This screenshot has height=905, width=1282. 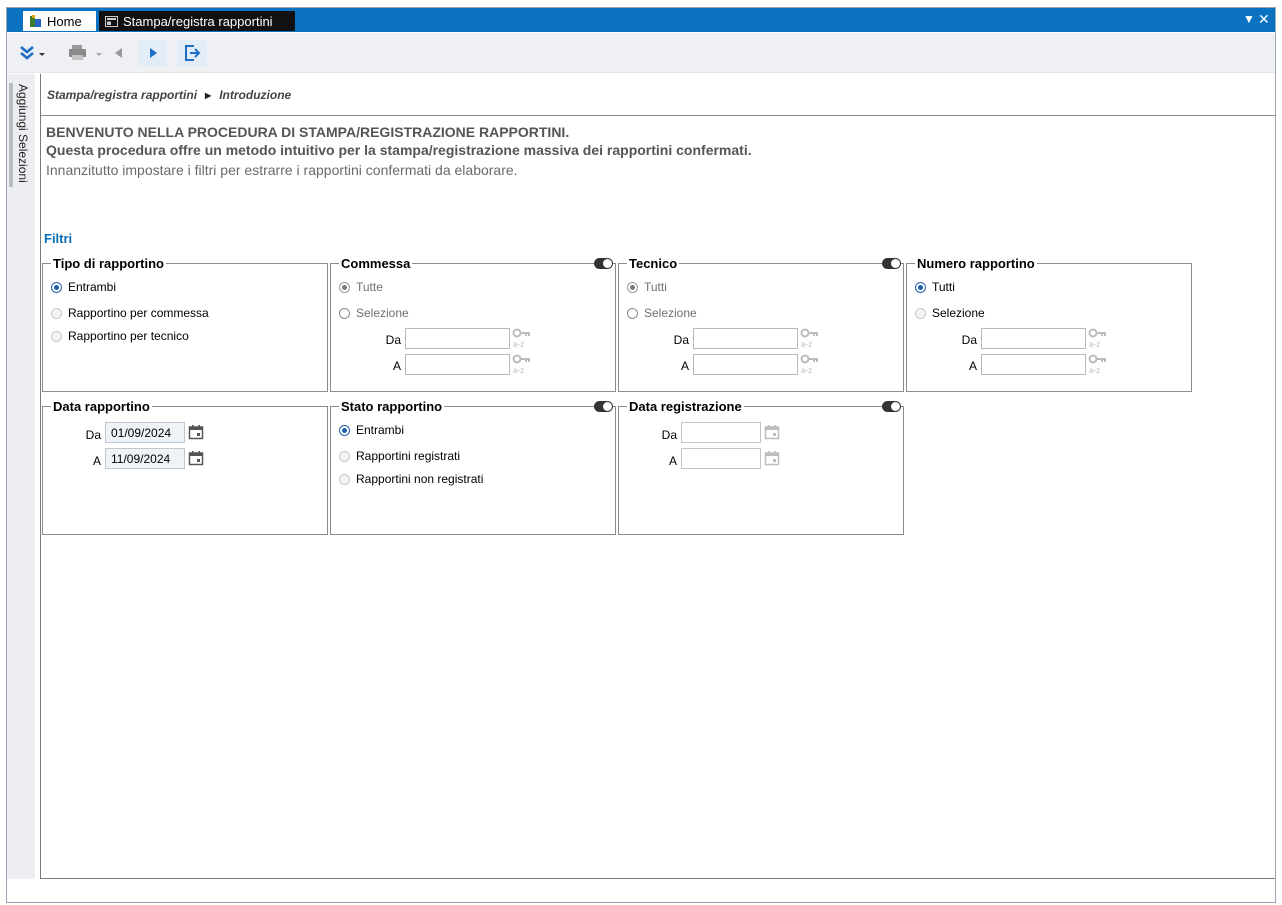 I want to click on radio-numero-selezione: Selezione, so click(x=950, y=313).